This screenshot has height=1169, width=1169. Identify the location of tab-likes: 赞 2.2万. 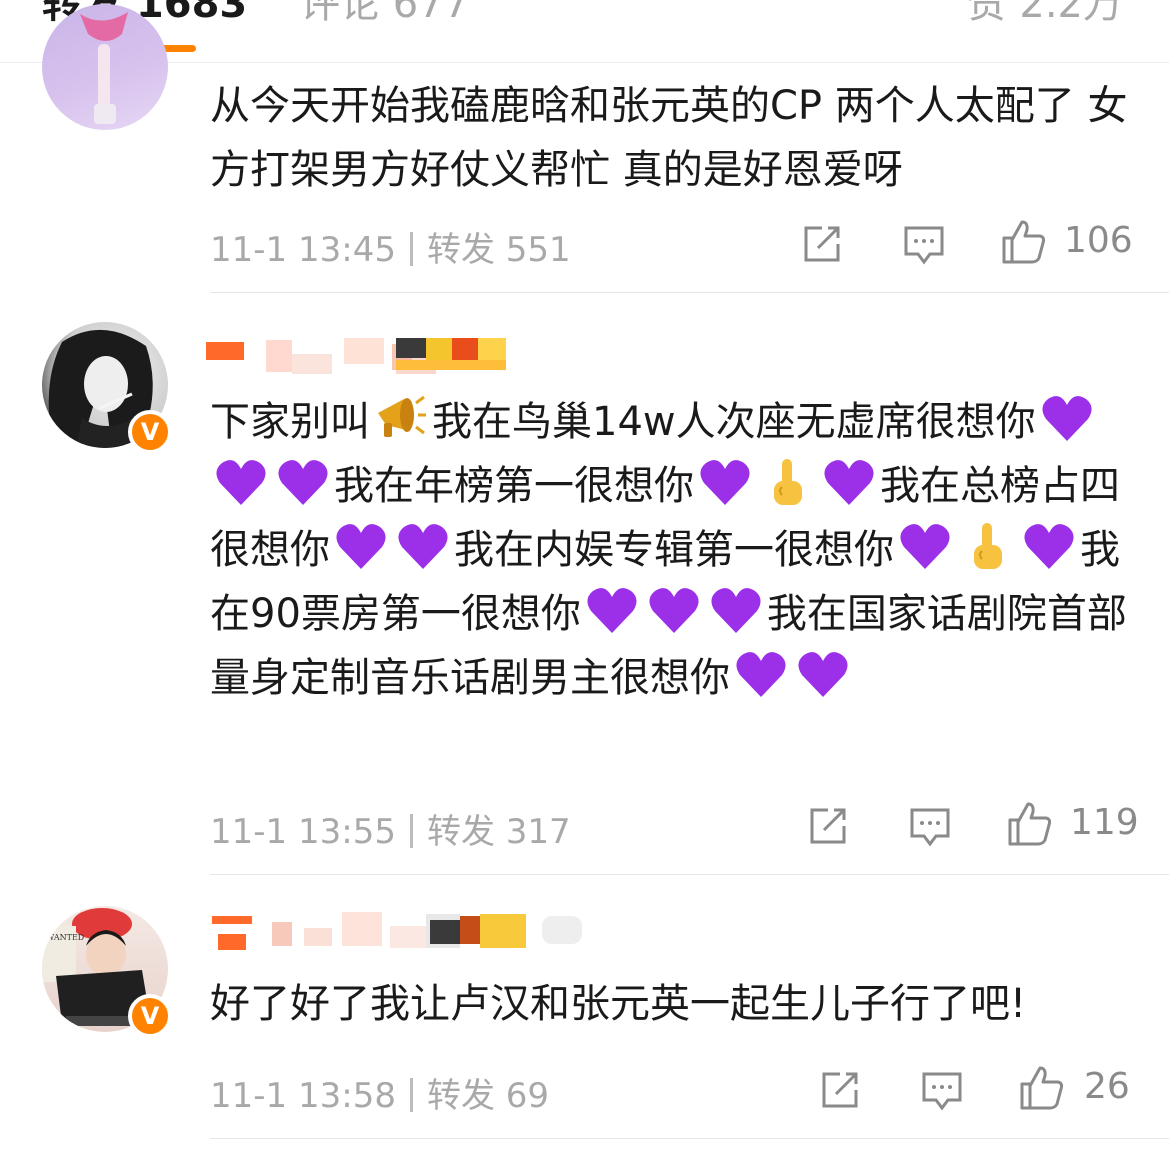
(1045, 16).